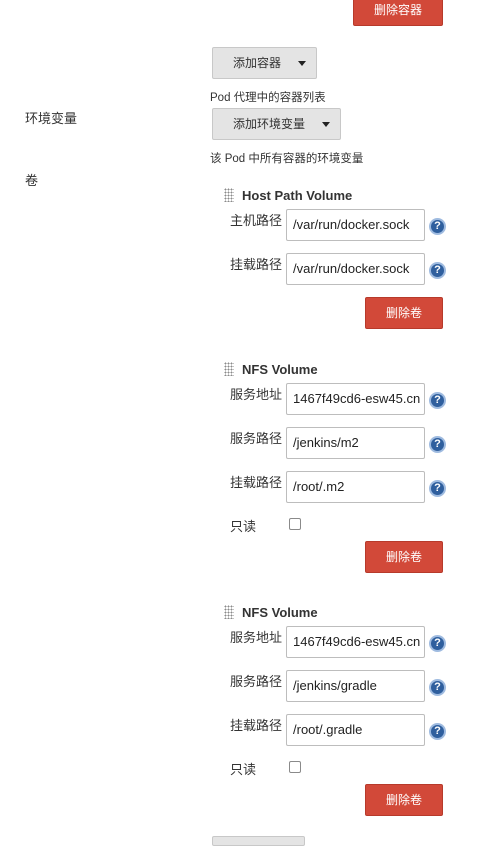 This screenshot has height=846, width=490. What do you see at coordinates (355, 487) in the screenshot?
I see `mount-path-input: /root/.m2` at bounding box center [355, 487].